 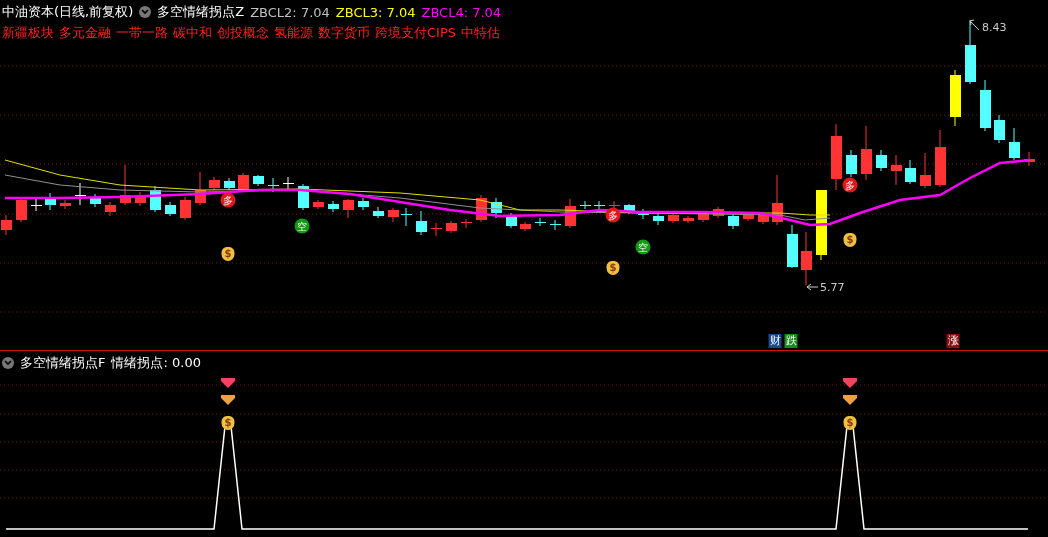 What do you see at coordinates (461, 12) in the screenshot?
I see `indicator-readout: ZBCL4: 7.04` at bounding box center [461, 12].